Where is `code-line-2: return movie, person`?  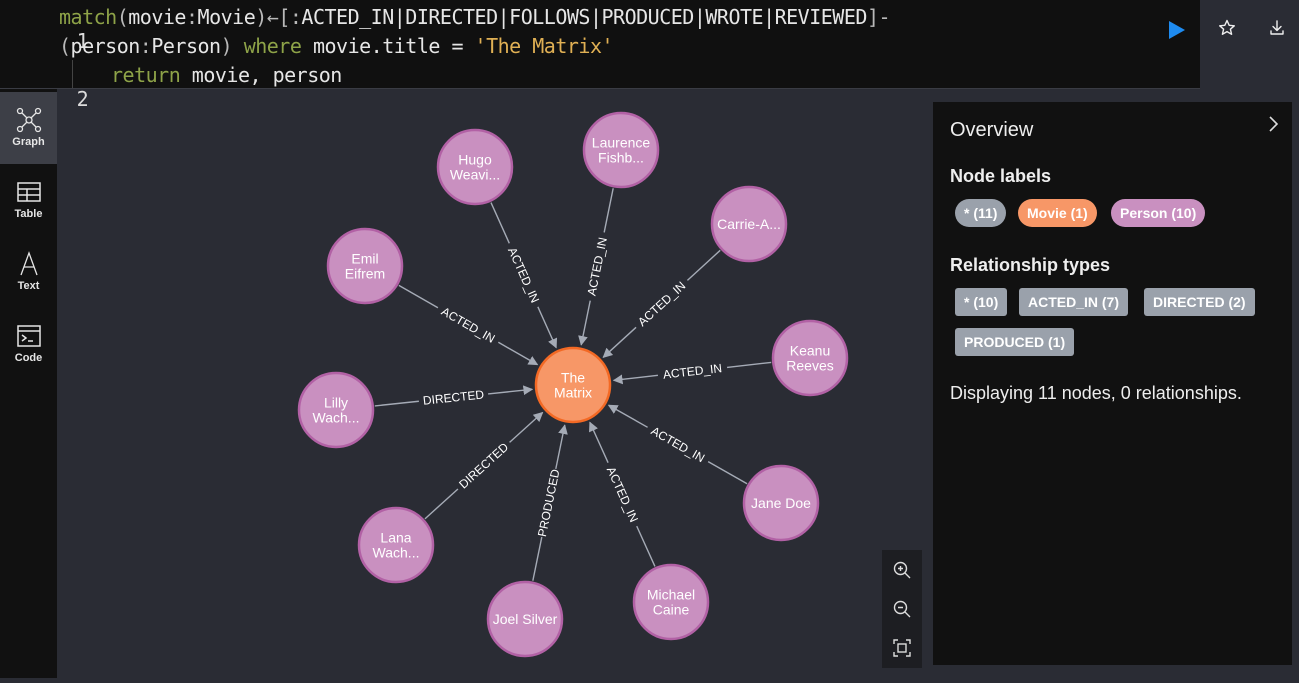
code-line-2: return movie, person is located at coordinates (226, 75).